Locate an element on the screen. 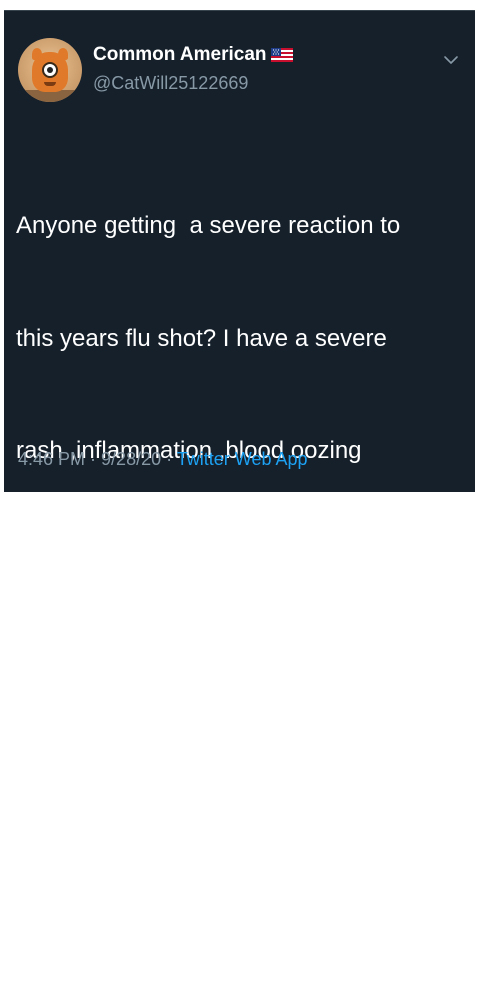  chevron-down-icon is located at coordinates (451, 60).